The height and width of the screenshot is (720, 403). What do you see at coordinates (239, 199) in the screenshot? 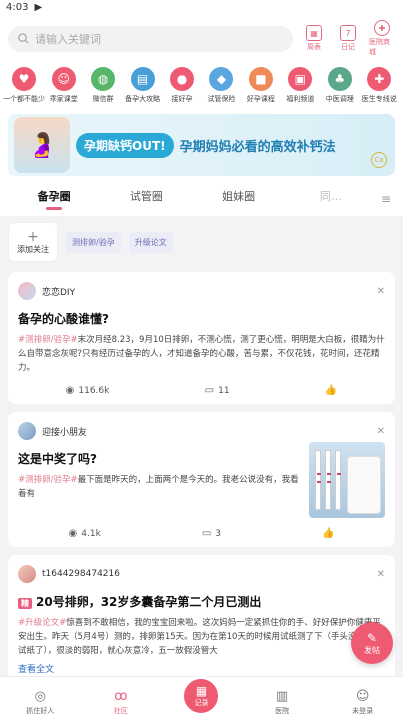
I see `tab-jiemei: 姐妹圈` at bounding box center [239, 199].